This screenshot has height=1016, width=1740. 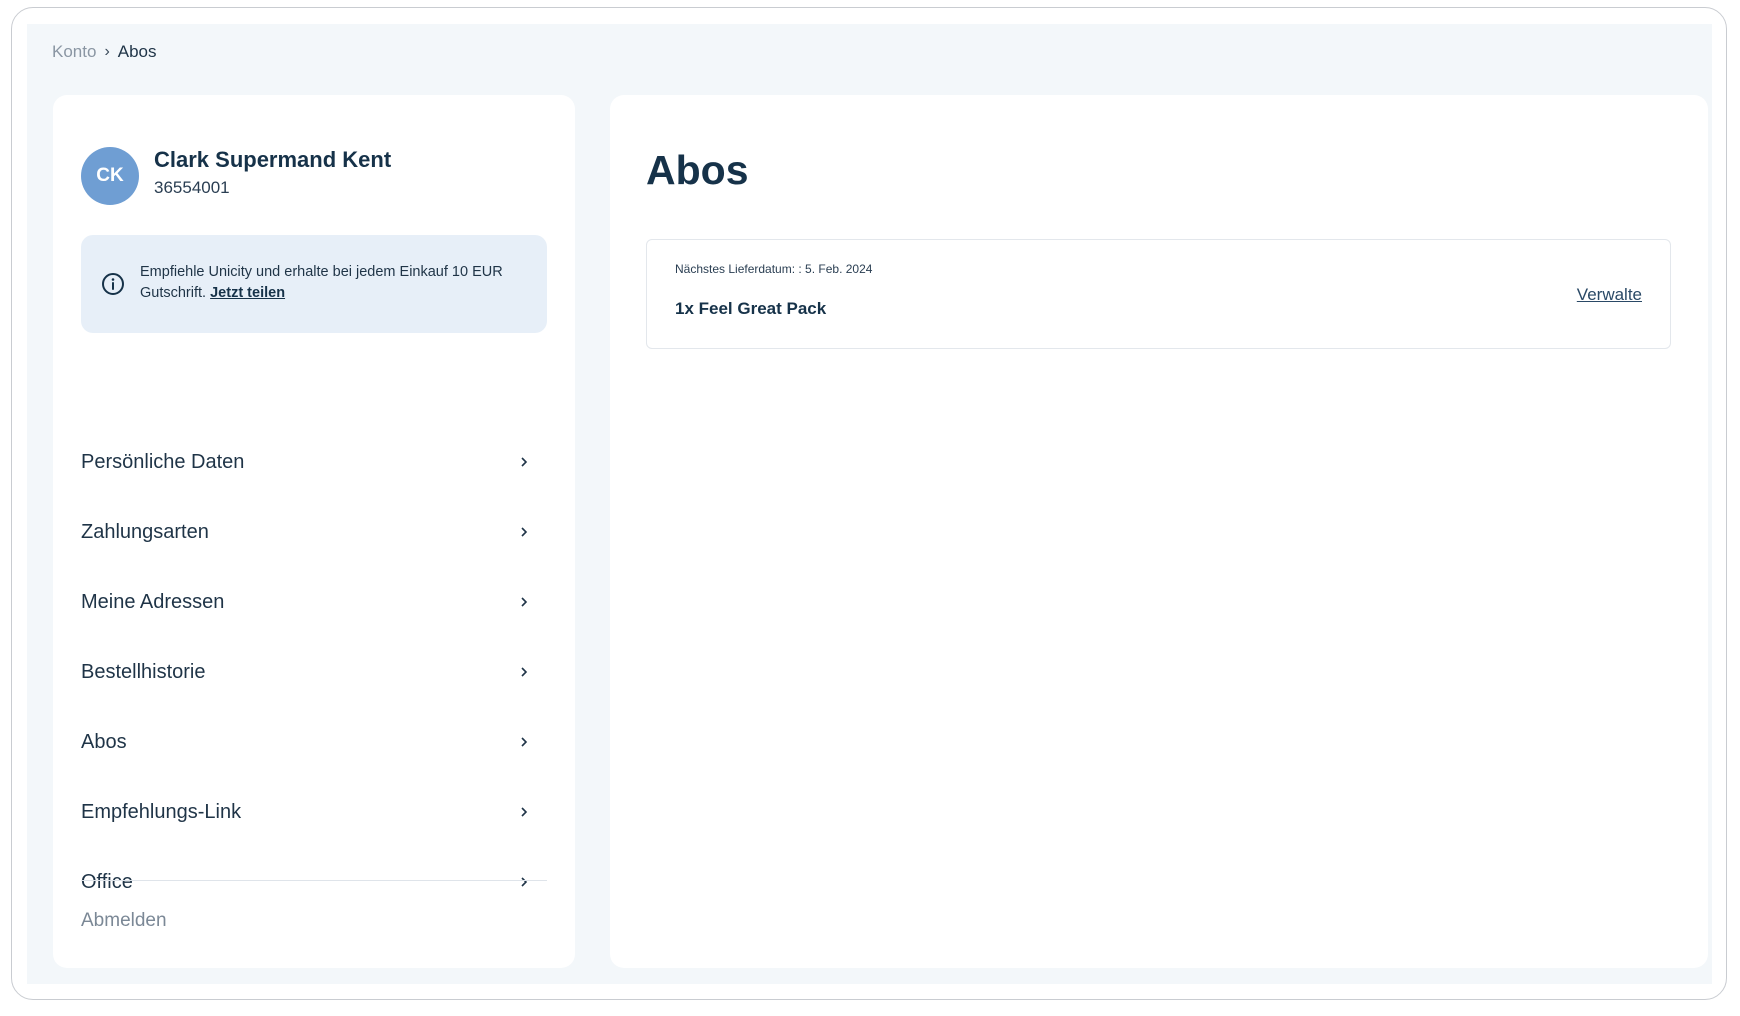 What do you see at coordinates (314, 672) in the screenshot?
I see `sidebar-item-order-history: Bestellhistorie` at bounding box center [314, 672].